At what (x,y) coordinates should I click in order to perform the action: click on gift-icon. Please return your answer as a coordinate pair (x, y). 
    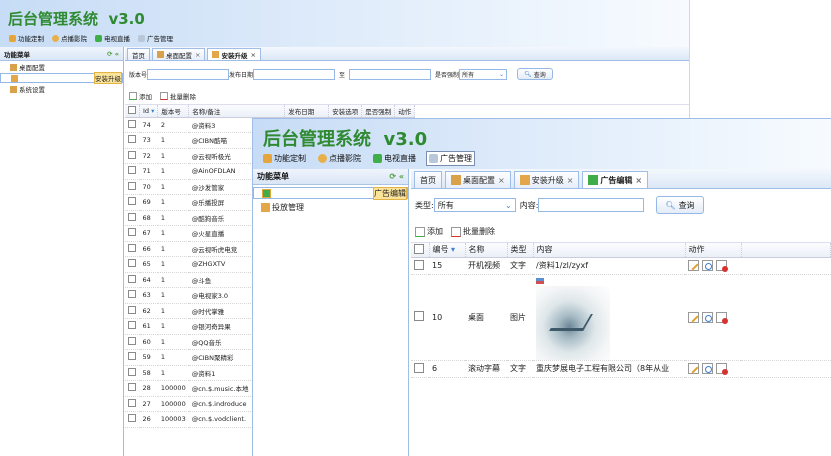
    Looking at the image, I should click on (267, 158).